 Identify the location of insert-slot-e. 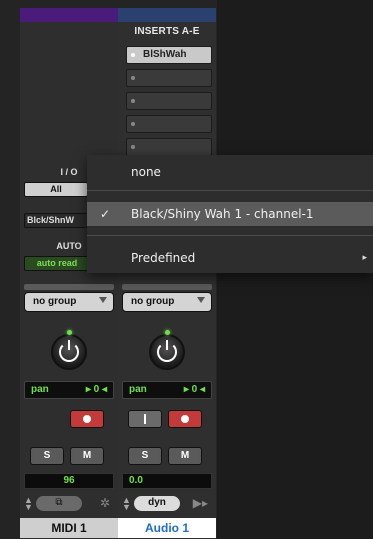
(169, 147).